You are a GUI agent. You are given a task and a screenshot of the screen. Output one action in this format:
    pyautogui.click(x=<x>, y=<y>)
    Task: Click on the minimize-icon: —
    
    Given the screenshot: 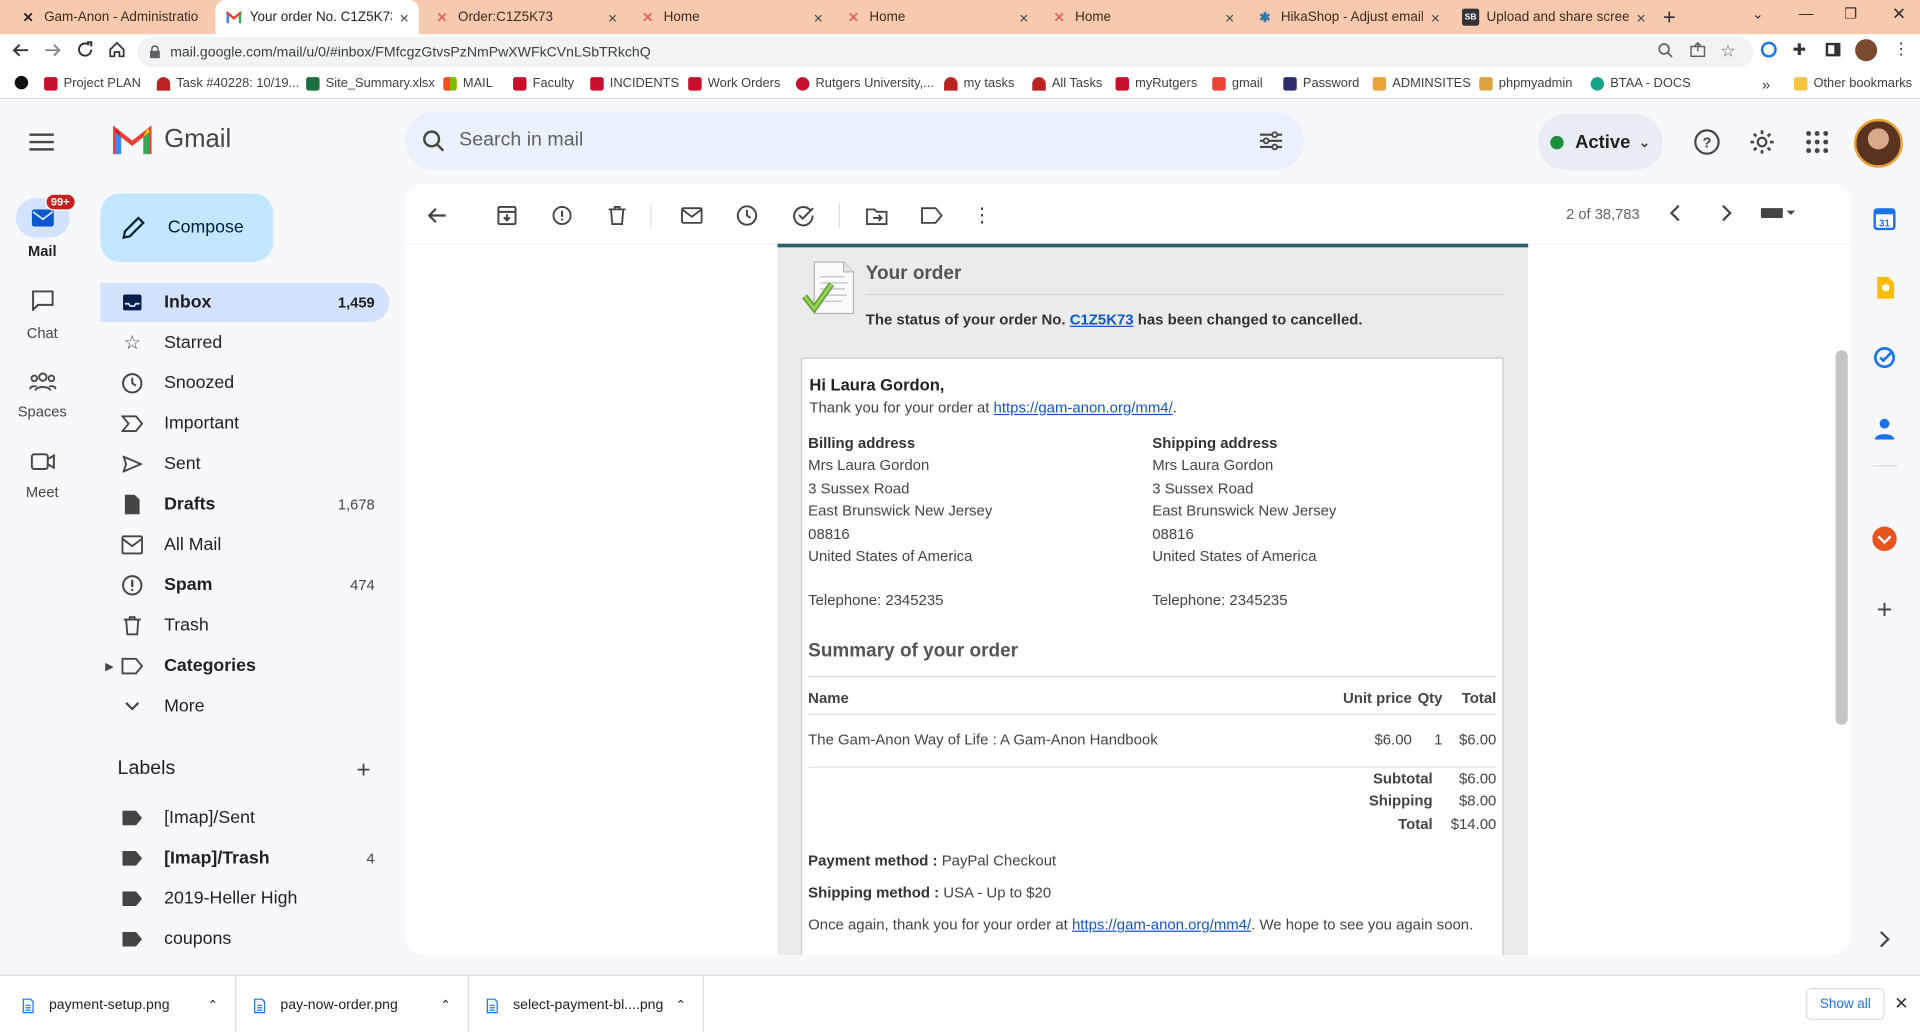 What is the action you would take?
    pyautogui.click(x=1806, y=13)
    